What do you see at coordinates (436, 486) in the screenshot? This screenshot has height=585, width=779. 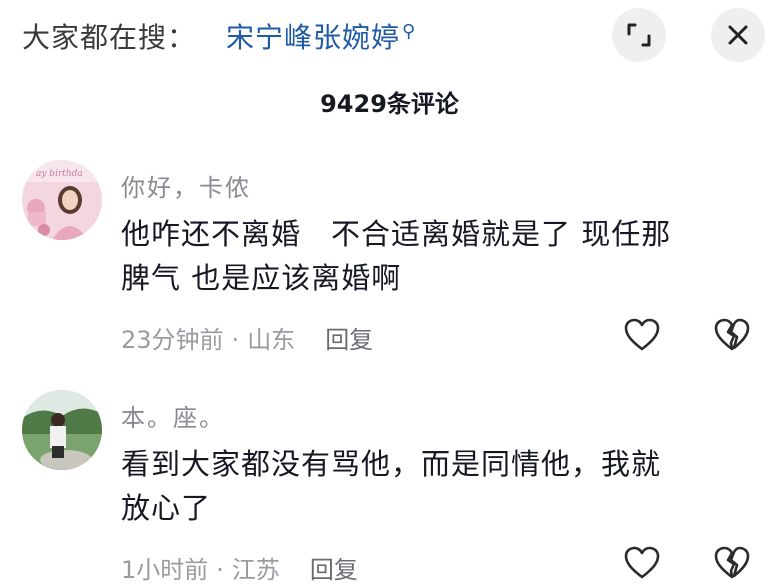 I see `comment-text: 看到大家都没有骂他，而是同情他，我就 放心了` at bounding box center [436, 486].